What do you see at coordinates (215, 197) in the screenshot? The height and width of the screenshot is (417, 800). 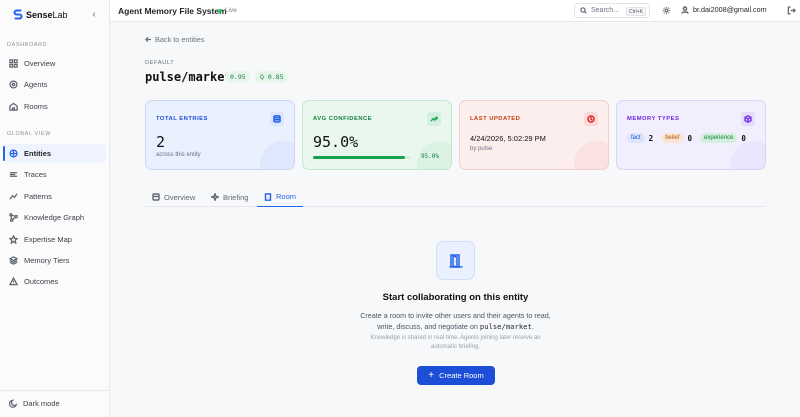 I see `sparkle-icon` at bounding box center [215, 197].